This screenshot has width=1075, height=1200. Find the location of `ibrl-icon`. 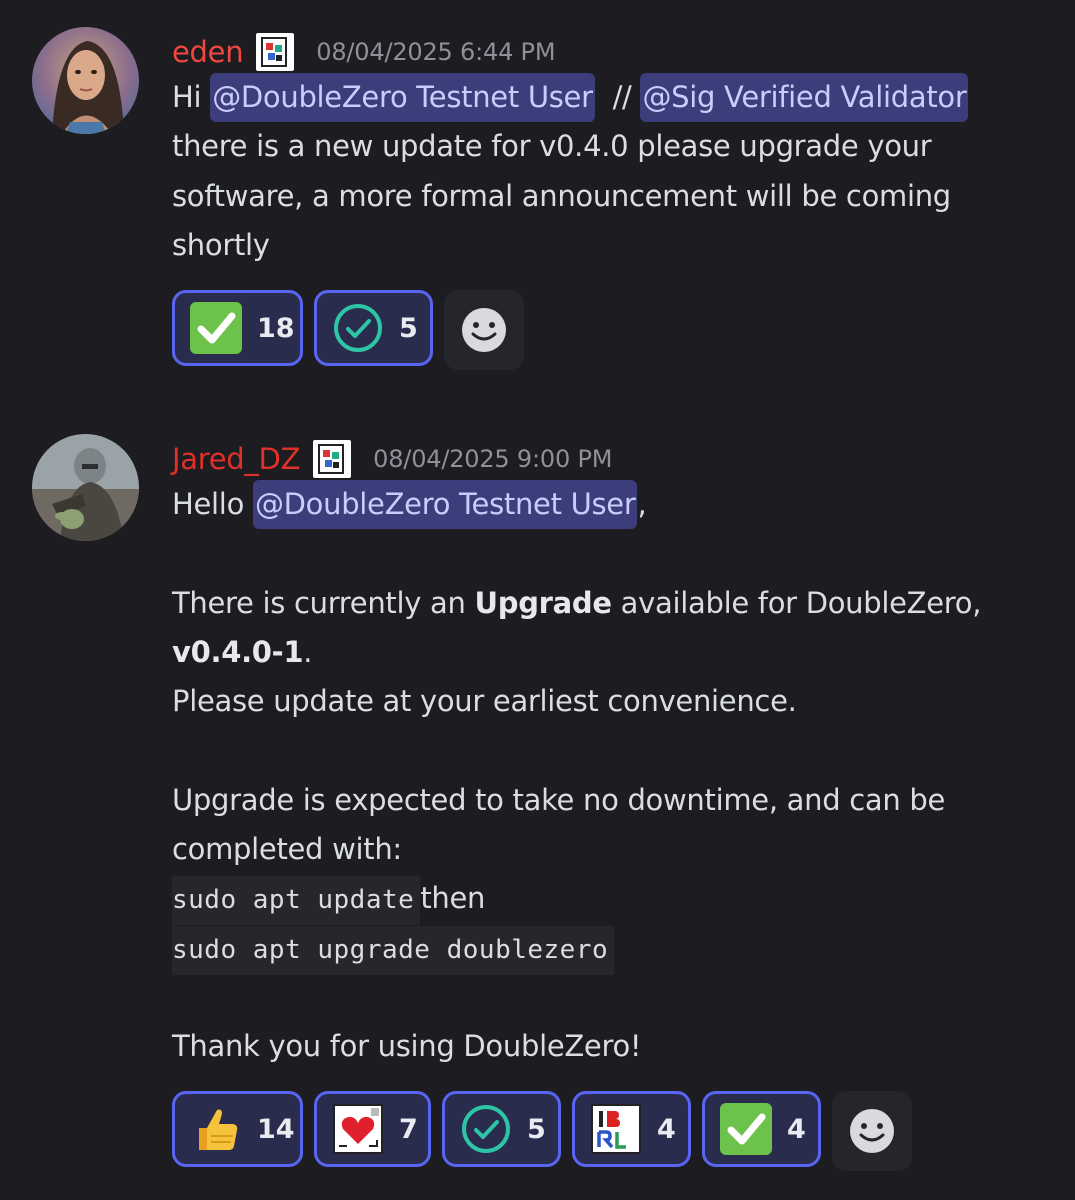

ibrl-icon is located at coordinates (616, 1129).